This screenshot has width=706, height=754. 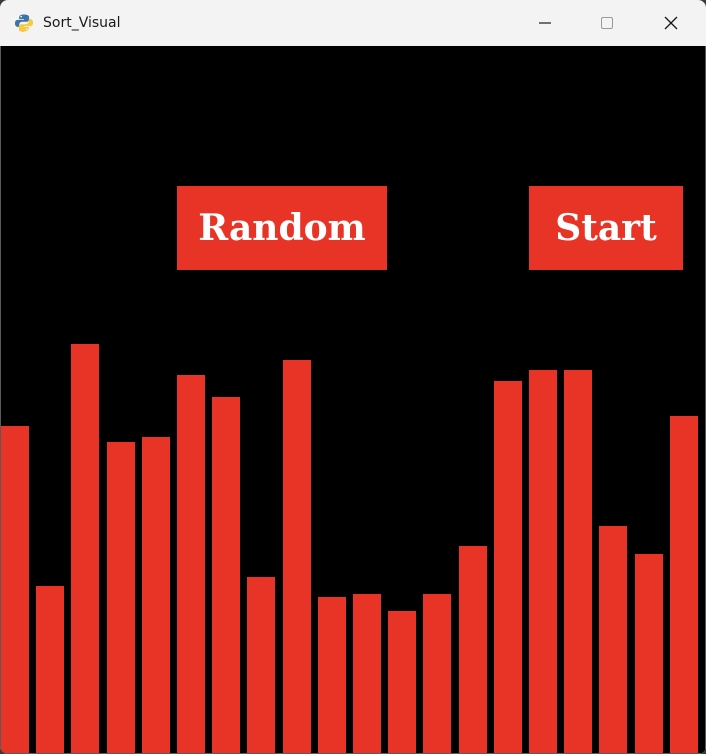 I want to click on maximize-icon, so click(x=607, y=23).